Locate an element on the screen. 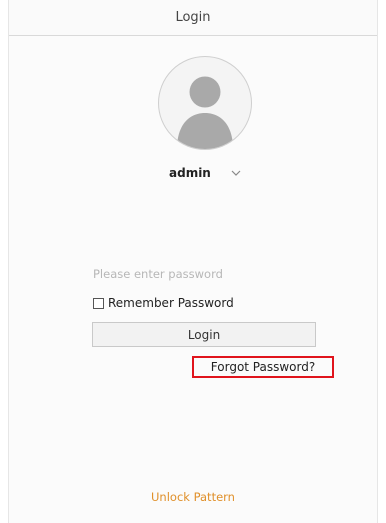 The width and height of the screenshot is (386, 523). unlock-pattern-link: Unlock Pattern is located at coordinates (193, 497).